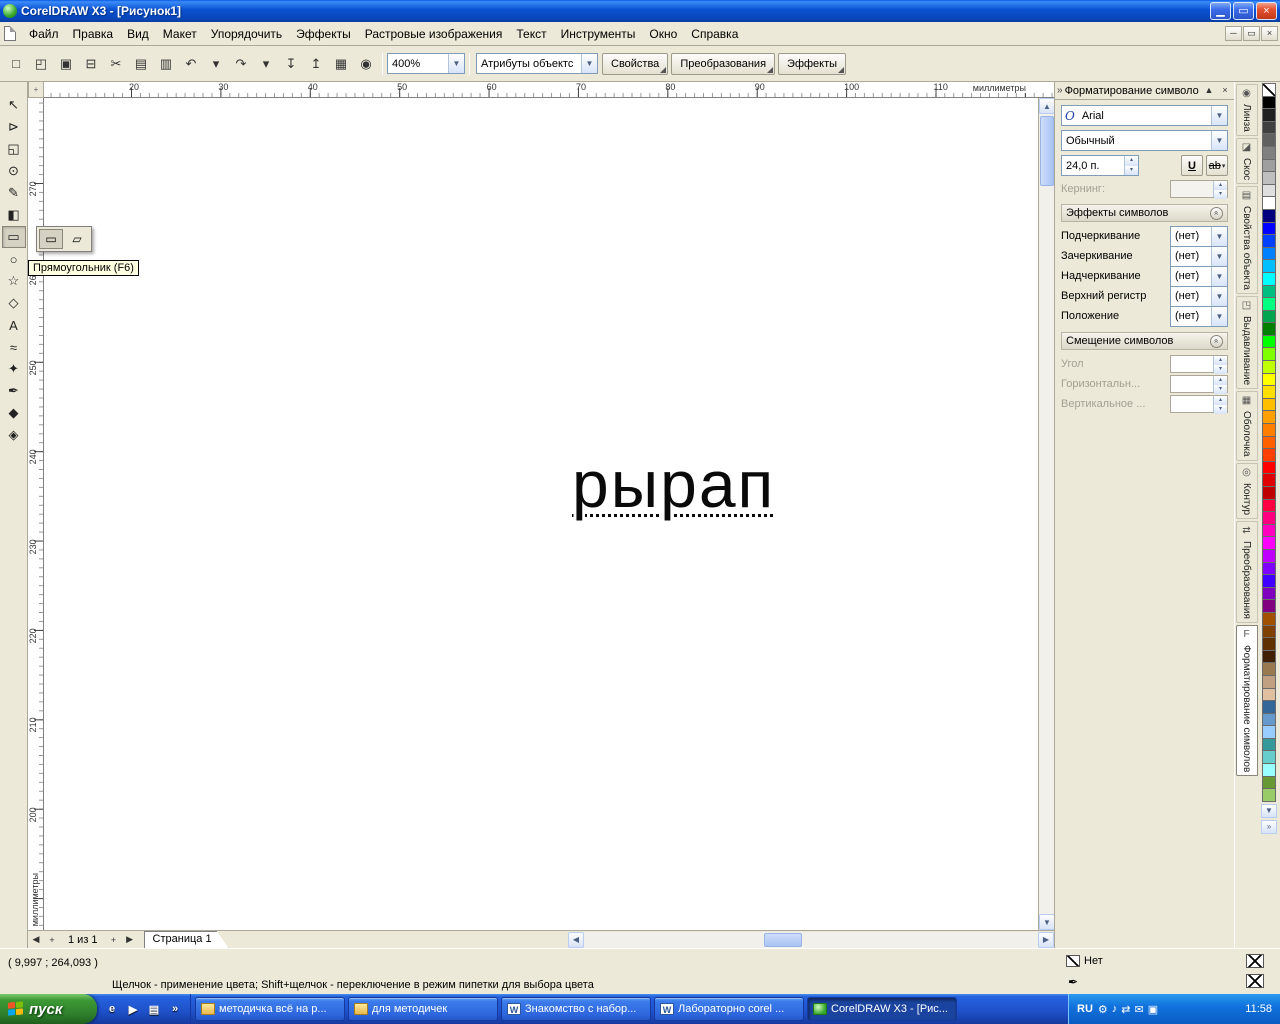 This screenshot has height=1024, width=1280. Describe the element at coordinates (1225, 91) in the screenshot. I see `docker-close-icon: ×` at that location.